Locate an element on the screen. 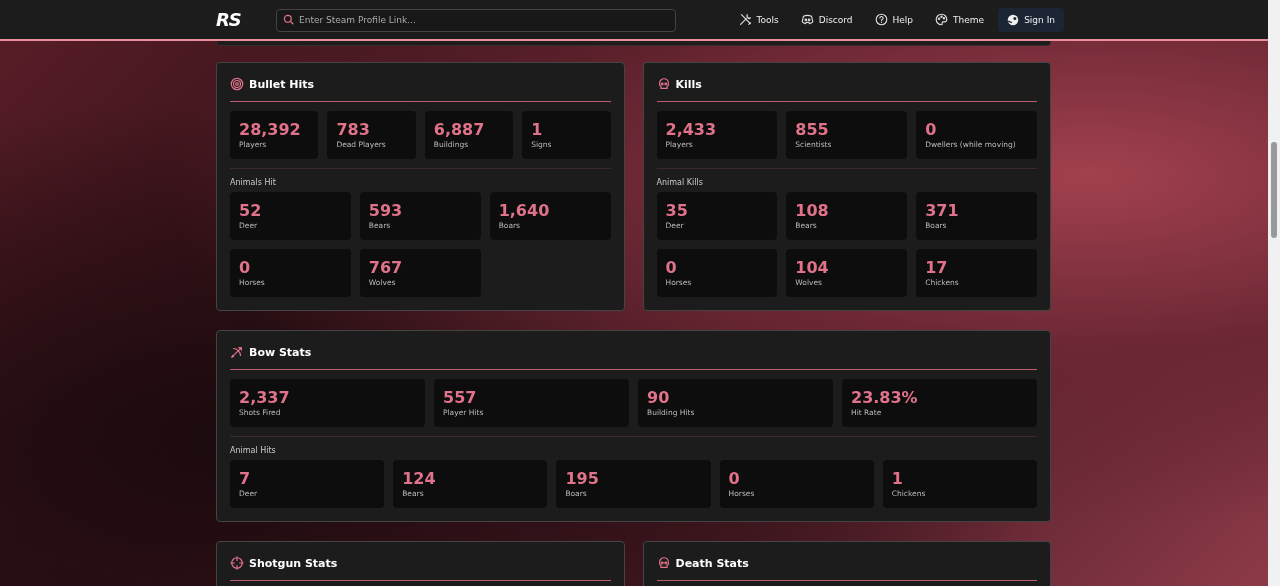  scrollbar is located at coordinates (1274, 293).